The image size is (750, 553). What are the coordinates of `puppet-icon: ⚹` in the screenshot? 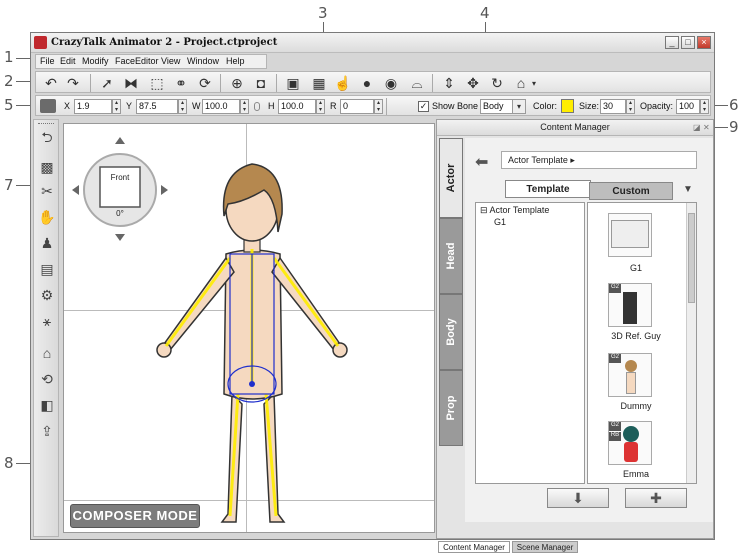 It's located at (47, 321).